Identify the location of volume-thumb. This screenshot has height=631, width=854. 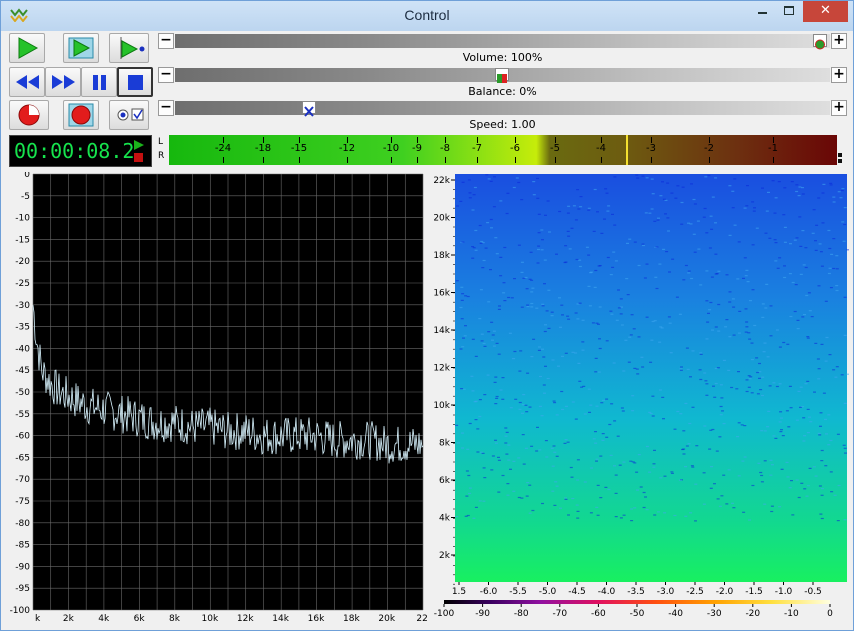
(820, 42).